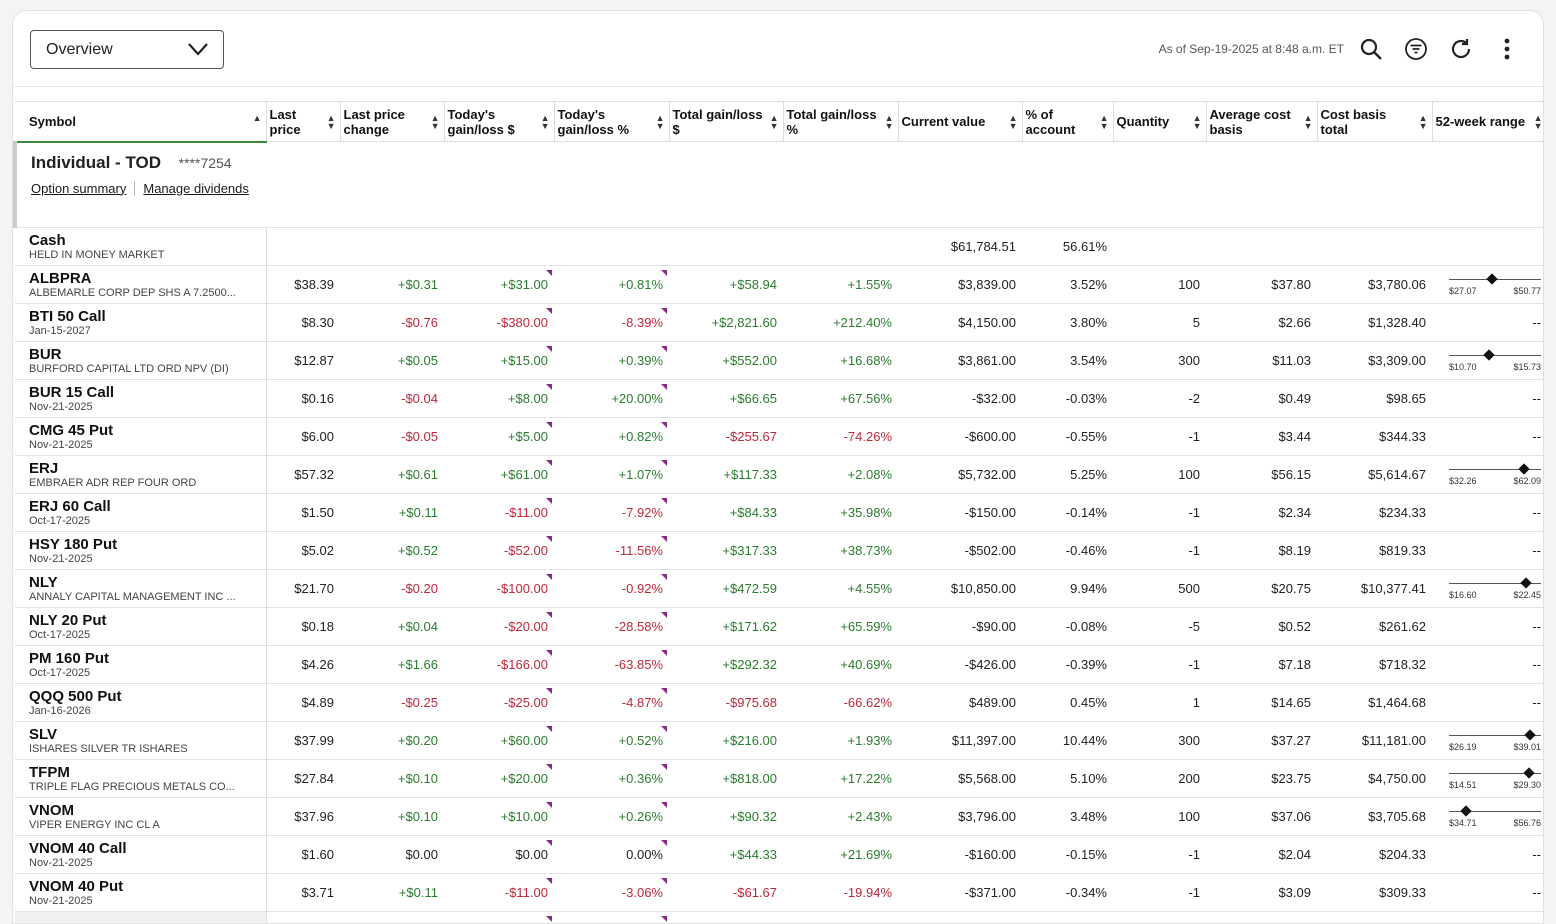  Describe the element at coordinates (141, 626) in the screenshot. I see `symbol-cell: NLY 20 Put Oct-17-2025` at that location.